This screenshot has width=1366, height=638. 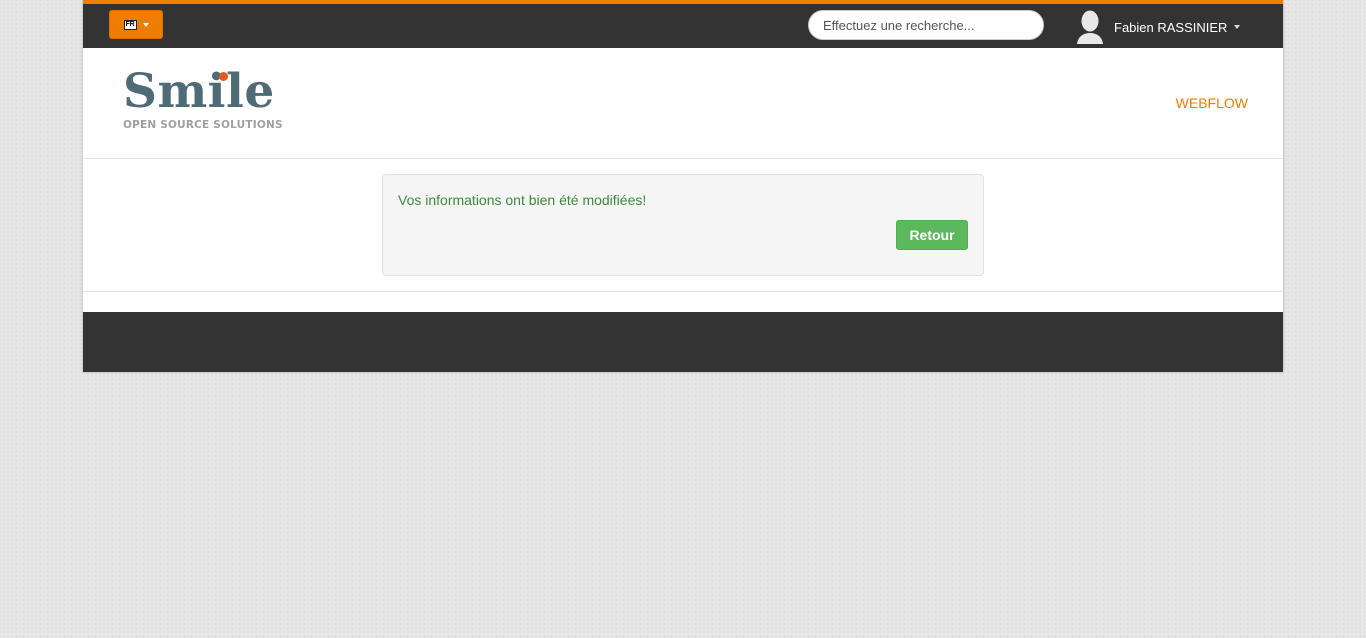 What do you see at coordinates (199, 91) in the screenshot?
I see `logo-wordmark: Smile` at bounding box center [199, 91].